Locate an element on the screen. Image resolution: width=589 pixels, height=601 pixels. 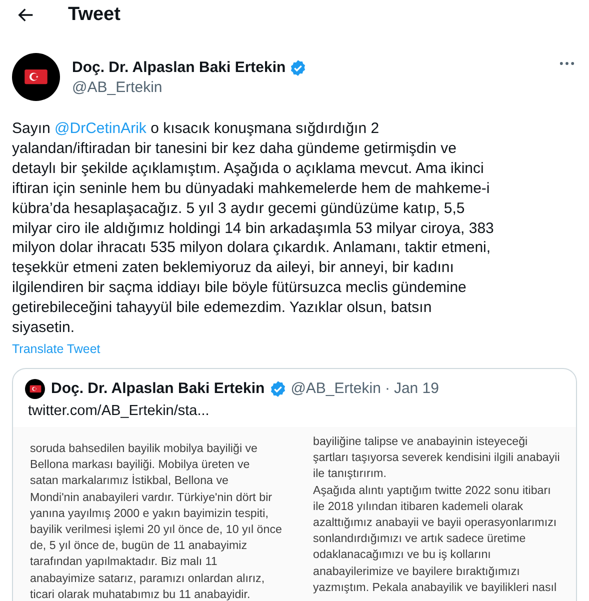
document-text-line: yanına yayılmış 2000 e yakın bayimizin tespiti, is located at coordinates (150, 514).